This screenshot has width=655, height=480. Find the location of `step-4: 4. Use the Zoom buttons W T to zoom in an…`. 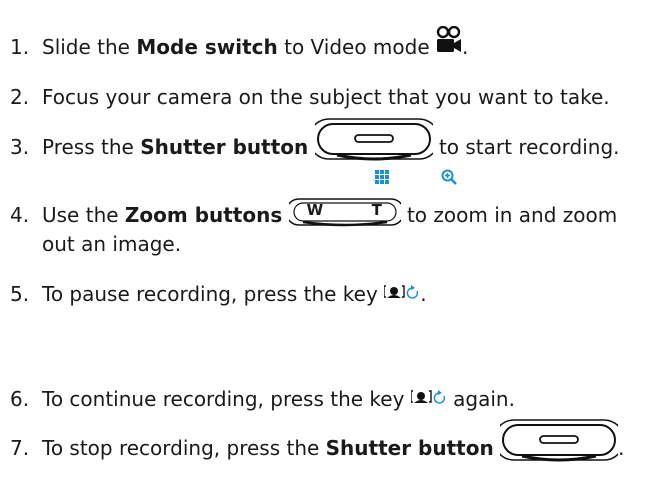

step-4: 4. Use the Zoom buttons W T to zoom in an… is located at coordinates (314, 212).